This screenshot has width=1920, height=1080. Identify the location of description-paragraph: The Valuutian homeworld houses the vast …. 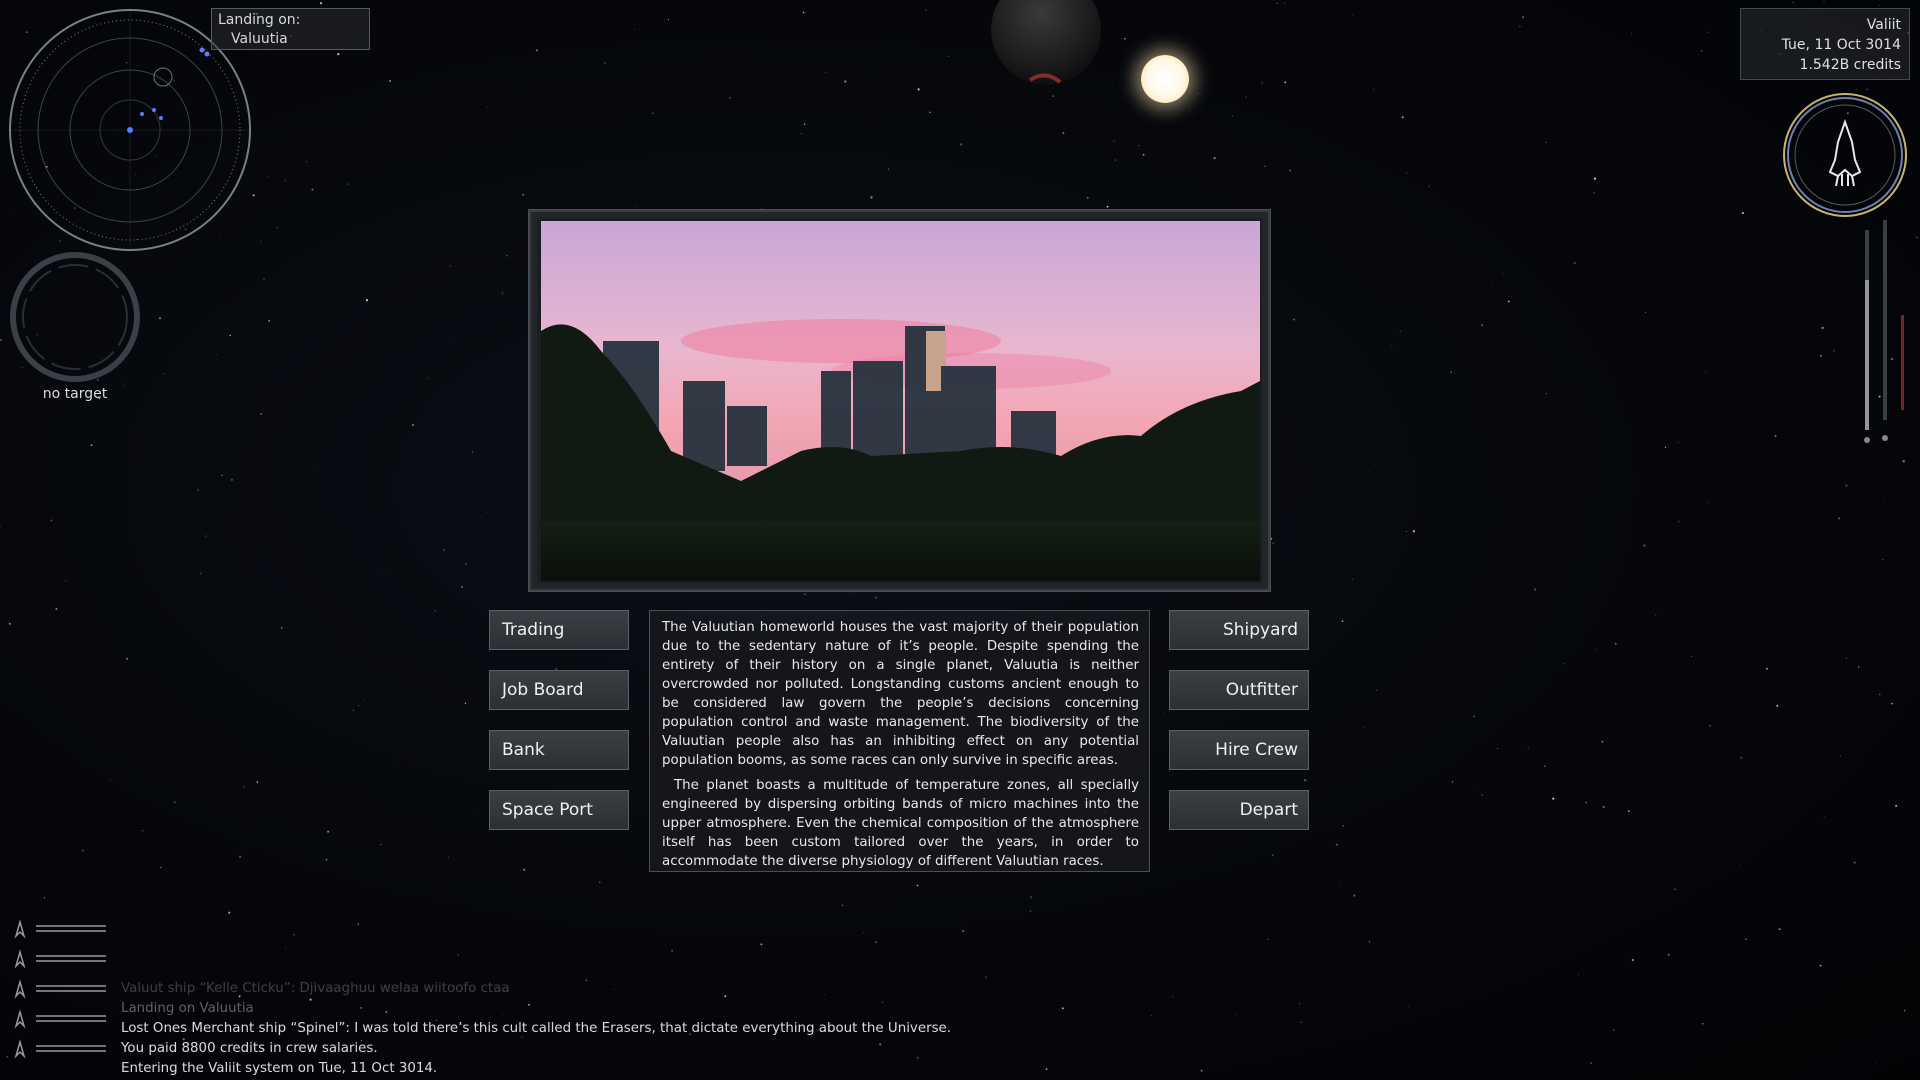
(900, 694).